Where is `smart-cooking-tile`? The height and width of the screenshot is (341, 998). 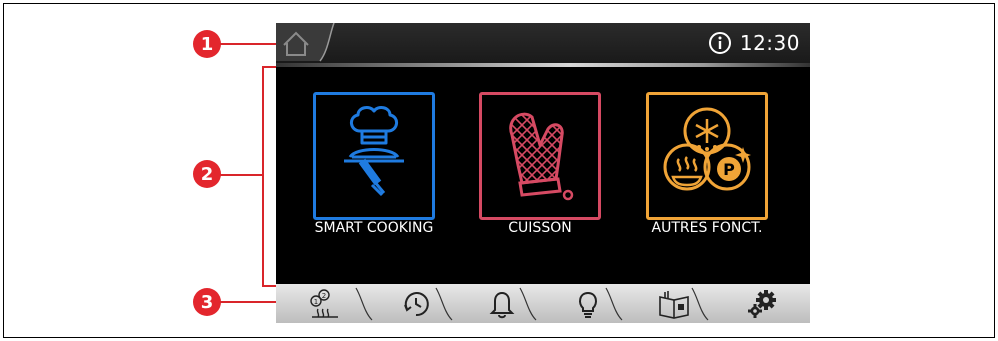 smart-cooking-tile is located at coordinates (374, 156).